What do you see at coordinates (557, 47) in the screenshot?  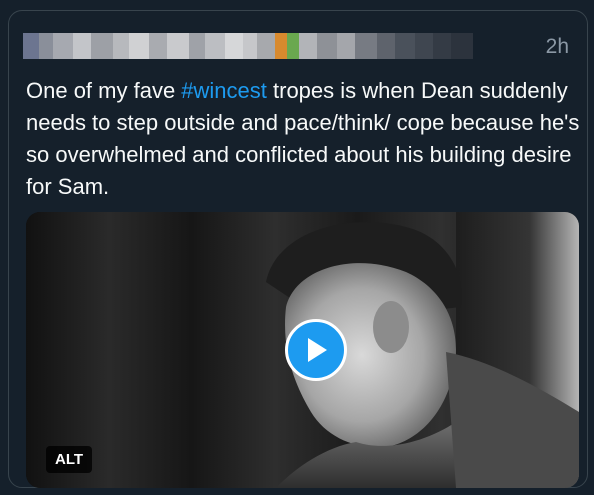 I see `tweet-timestamp: 2h` at bounding box center [557, 47].